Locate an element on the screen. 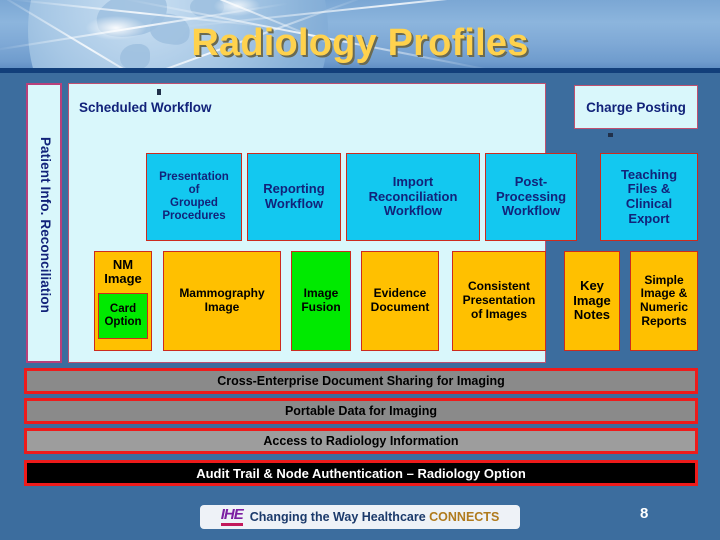  slide-header: Radiology Profiles is located at coordinates (360, 35).